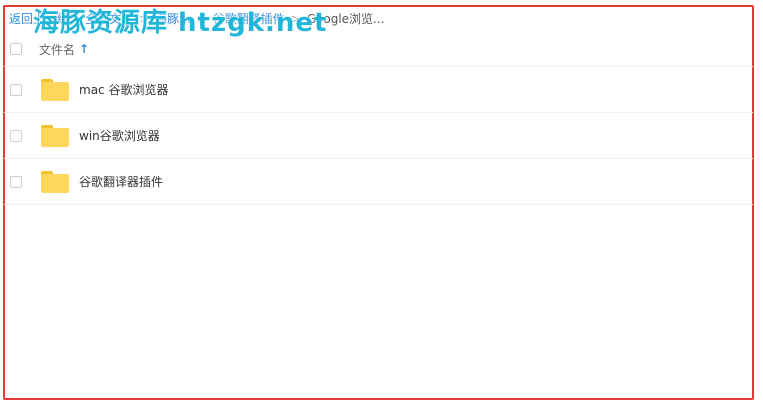 This screenshot has width=763, height=405. I want to click on column-header-filename: 文件名, so click(57, 49).